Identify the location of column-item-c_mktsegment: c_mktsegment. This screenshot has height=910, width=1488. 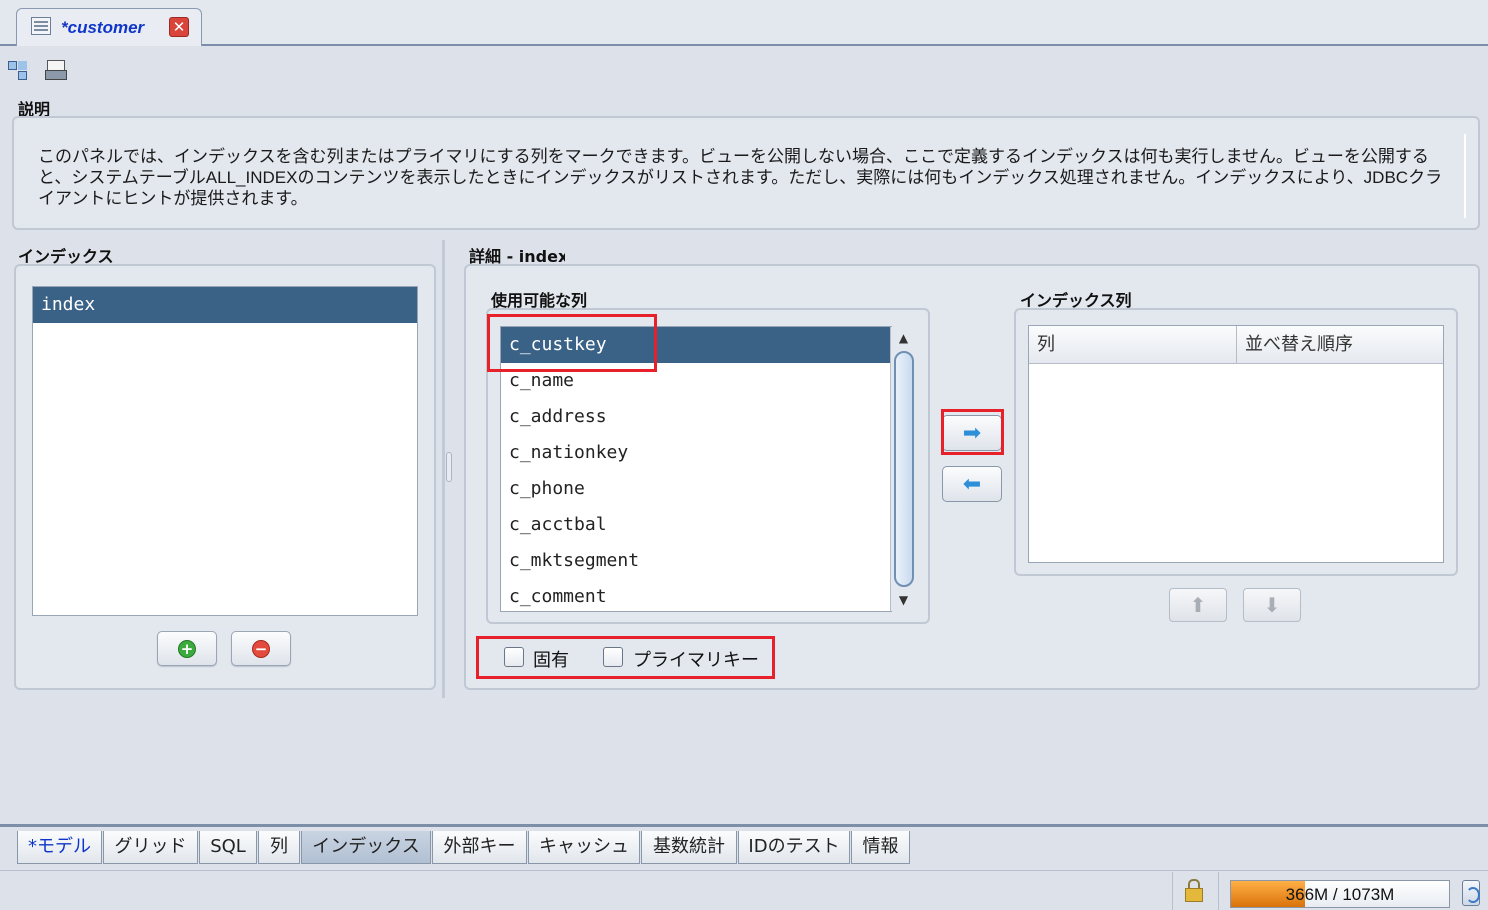
(696, 561).